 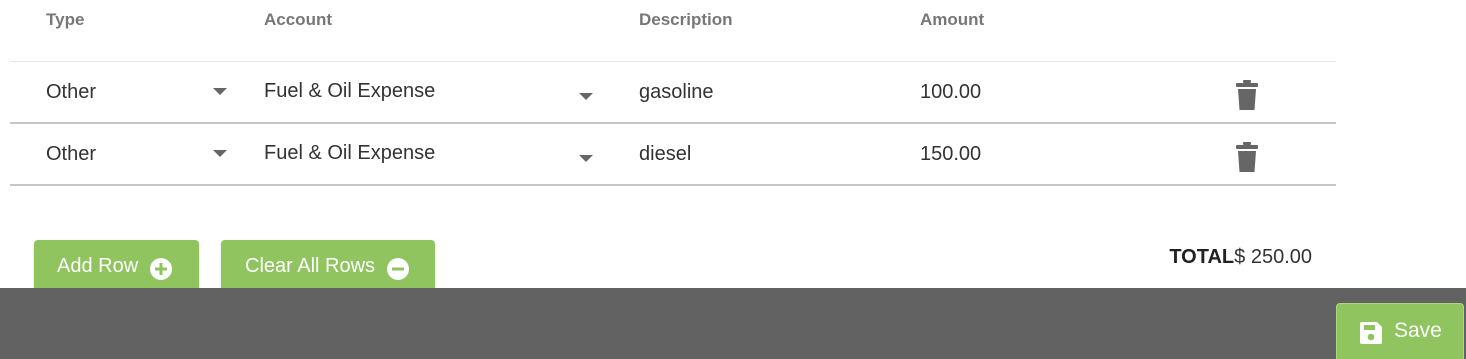 What do you see at coordinates (673, 61) in the screenshot?
I see `header-divider` at bounding box center [673, 61].